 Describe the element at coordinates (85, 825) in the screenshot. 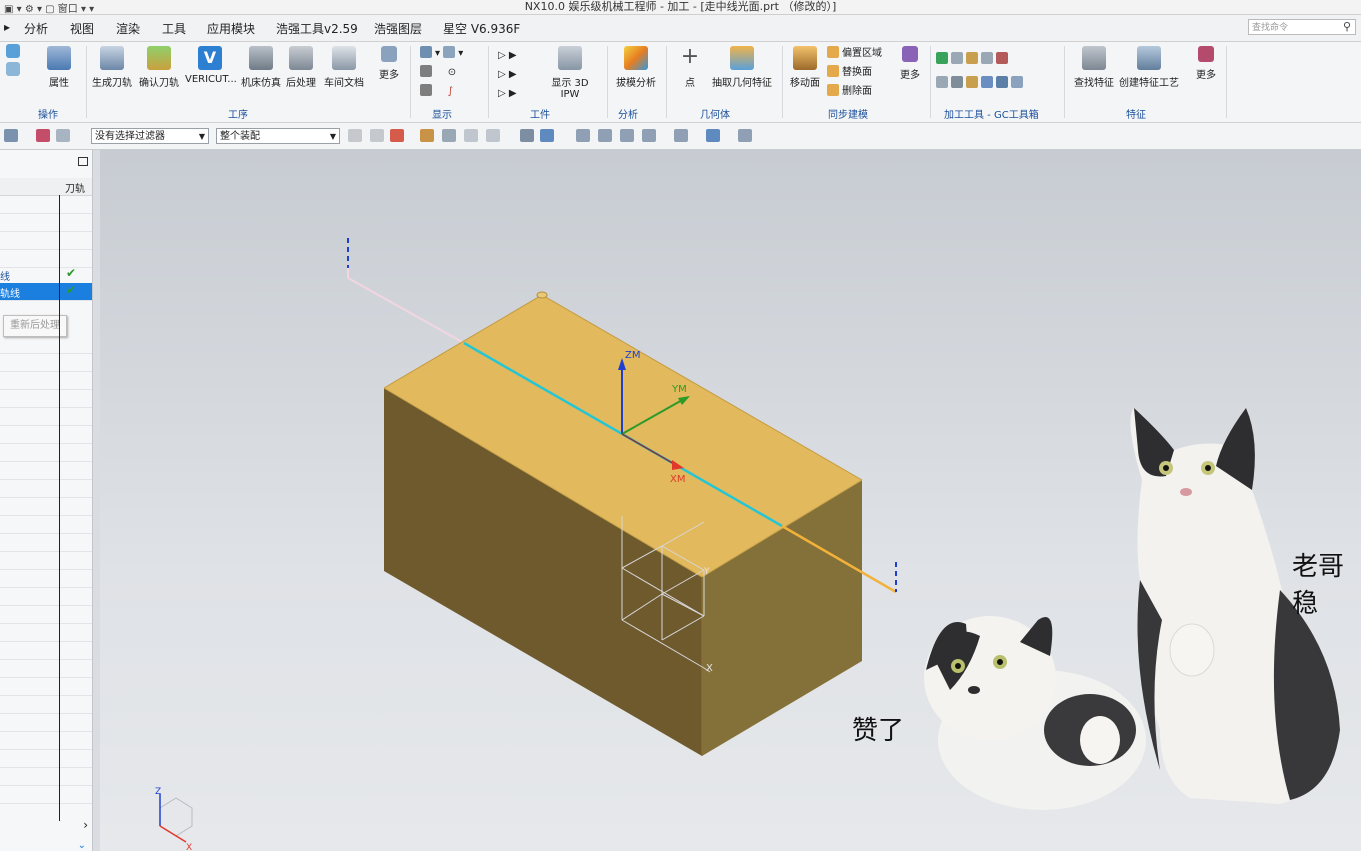

I see `scroll-right-icon: ›` at that location.